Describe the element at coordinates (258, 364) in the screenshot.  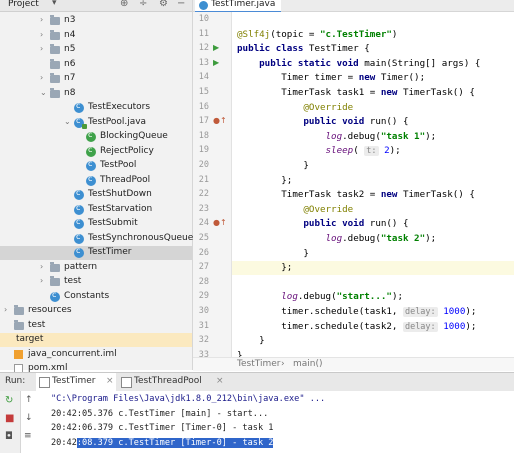
I see `breadcrumb-class: TestTimer` at that location.